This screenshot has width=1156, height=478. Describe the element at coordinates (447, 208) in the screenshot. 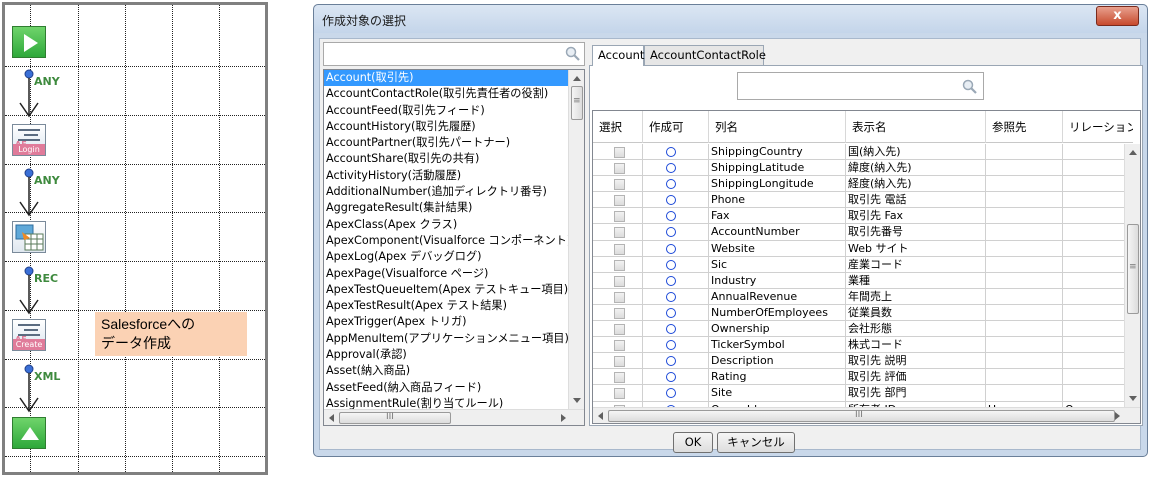

I see `object-list-item: AggregateResult(集計結果)` at that location.